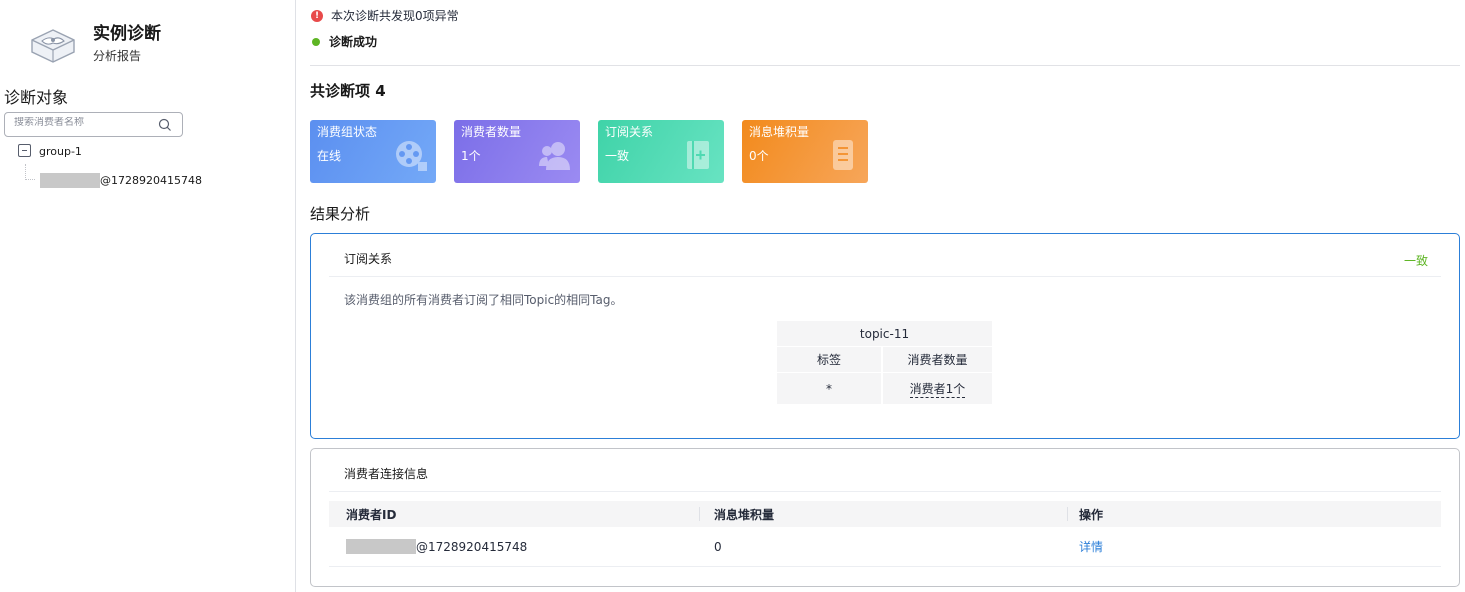  I want to click on card-title: 消费组状态, so click(347, 132).